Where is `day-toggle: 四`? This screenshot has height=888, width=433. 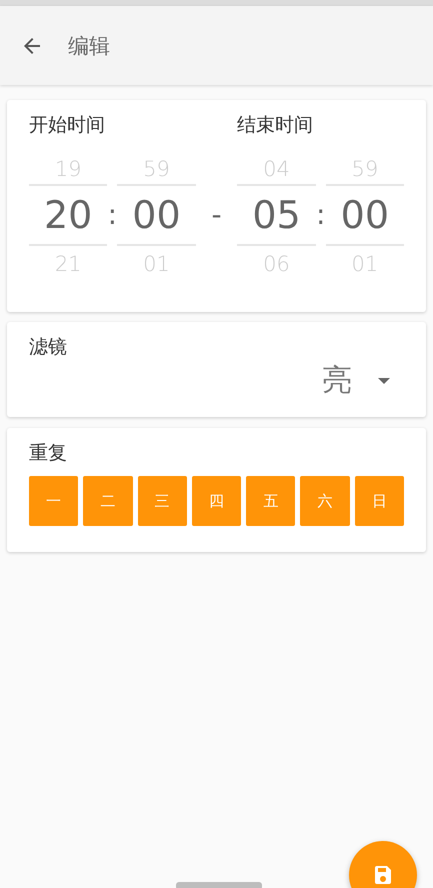 day-toggle: 四 is located at coordinates (217, 501).